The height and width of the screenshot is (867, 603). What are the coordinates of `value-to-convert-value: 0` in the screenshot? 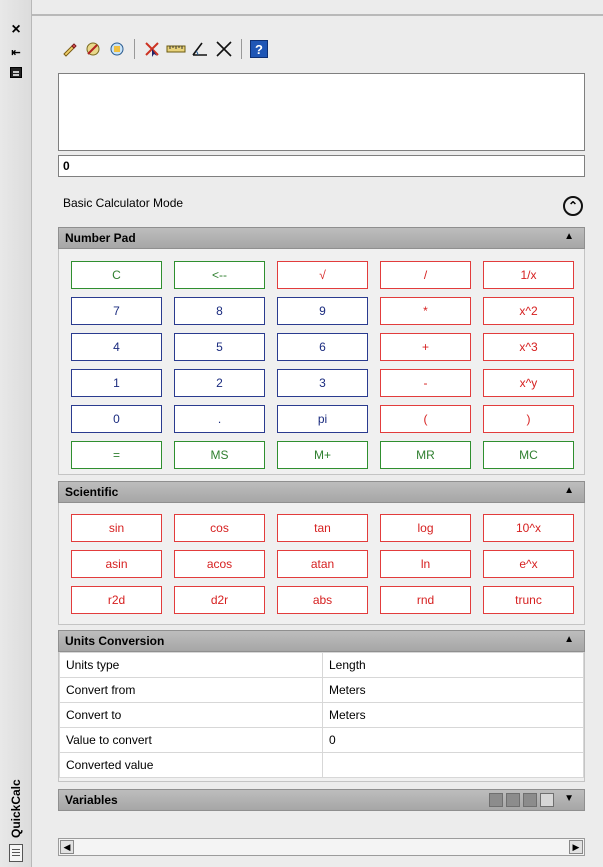 It's located at (453, 740).